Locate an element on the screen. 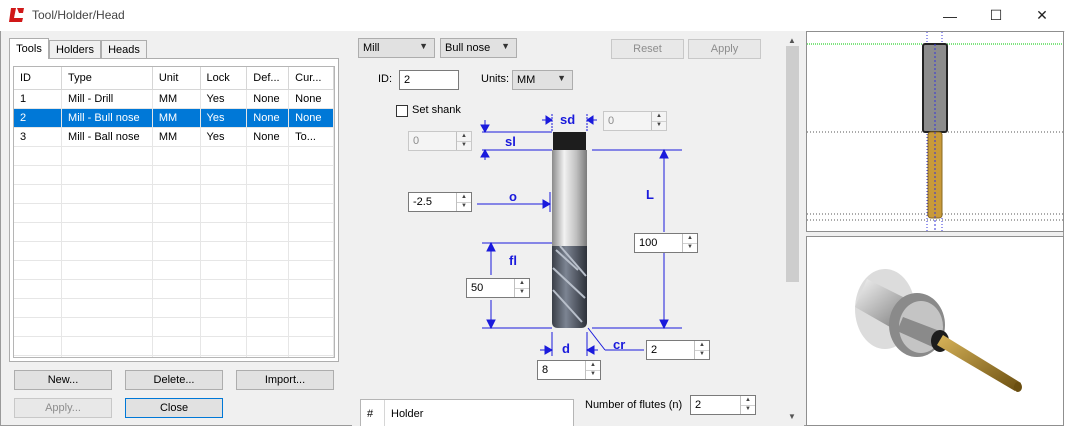  dim-label-sd: sd is located at coordinates (568, 119).